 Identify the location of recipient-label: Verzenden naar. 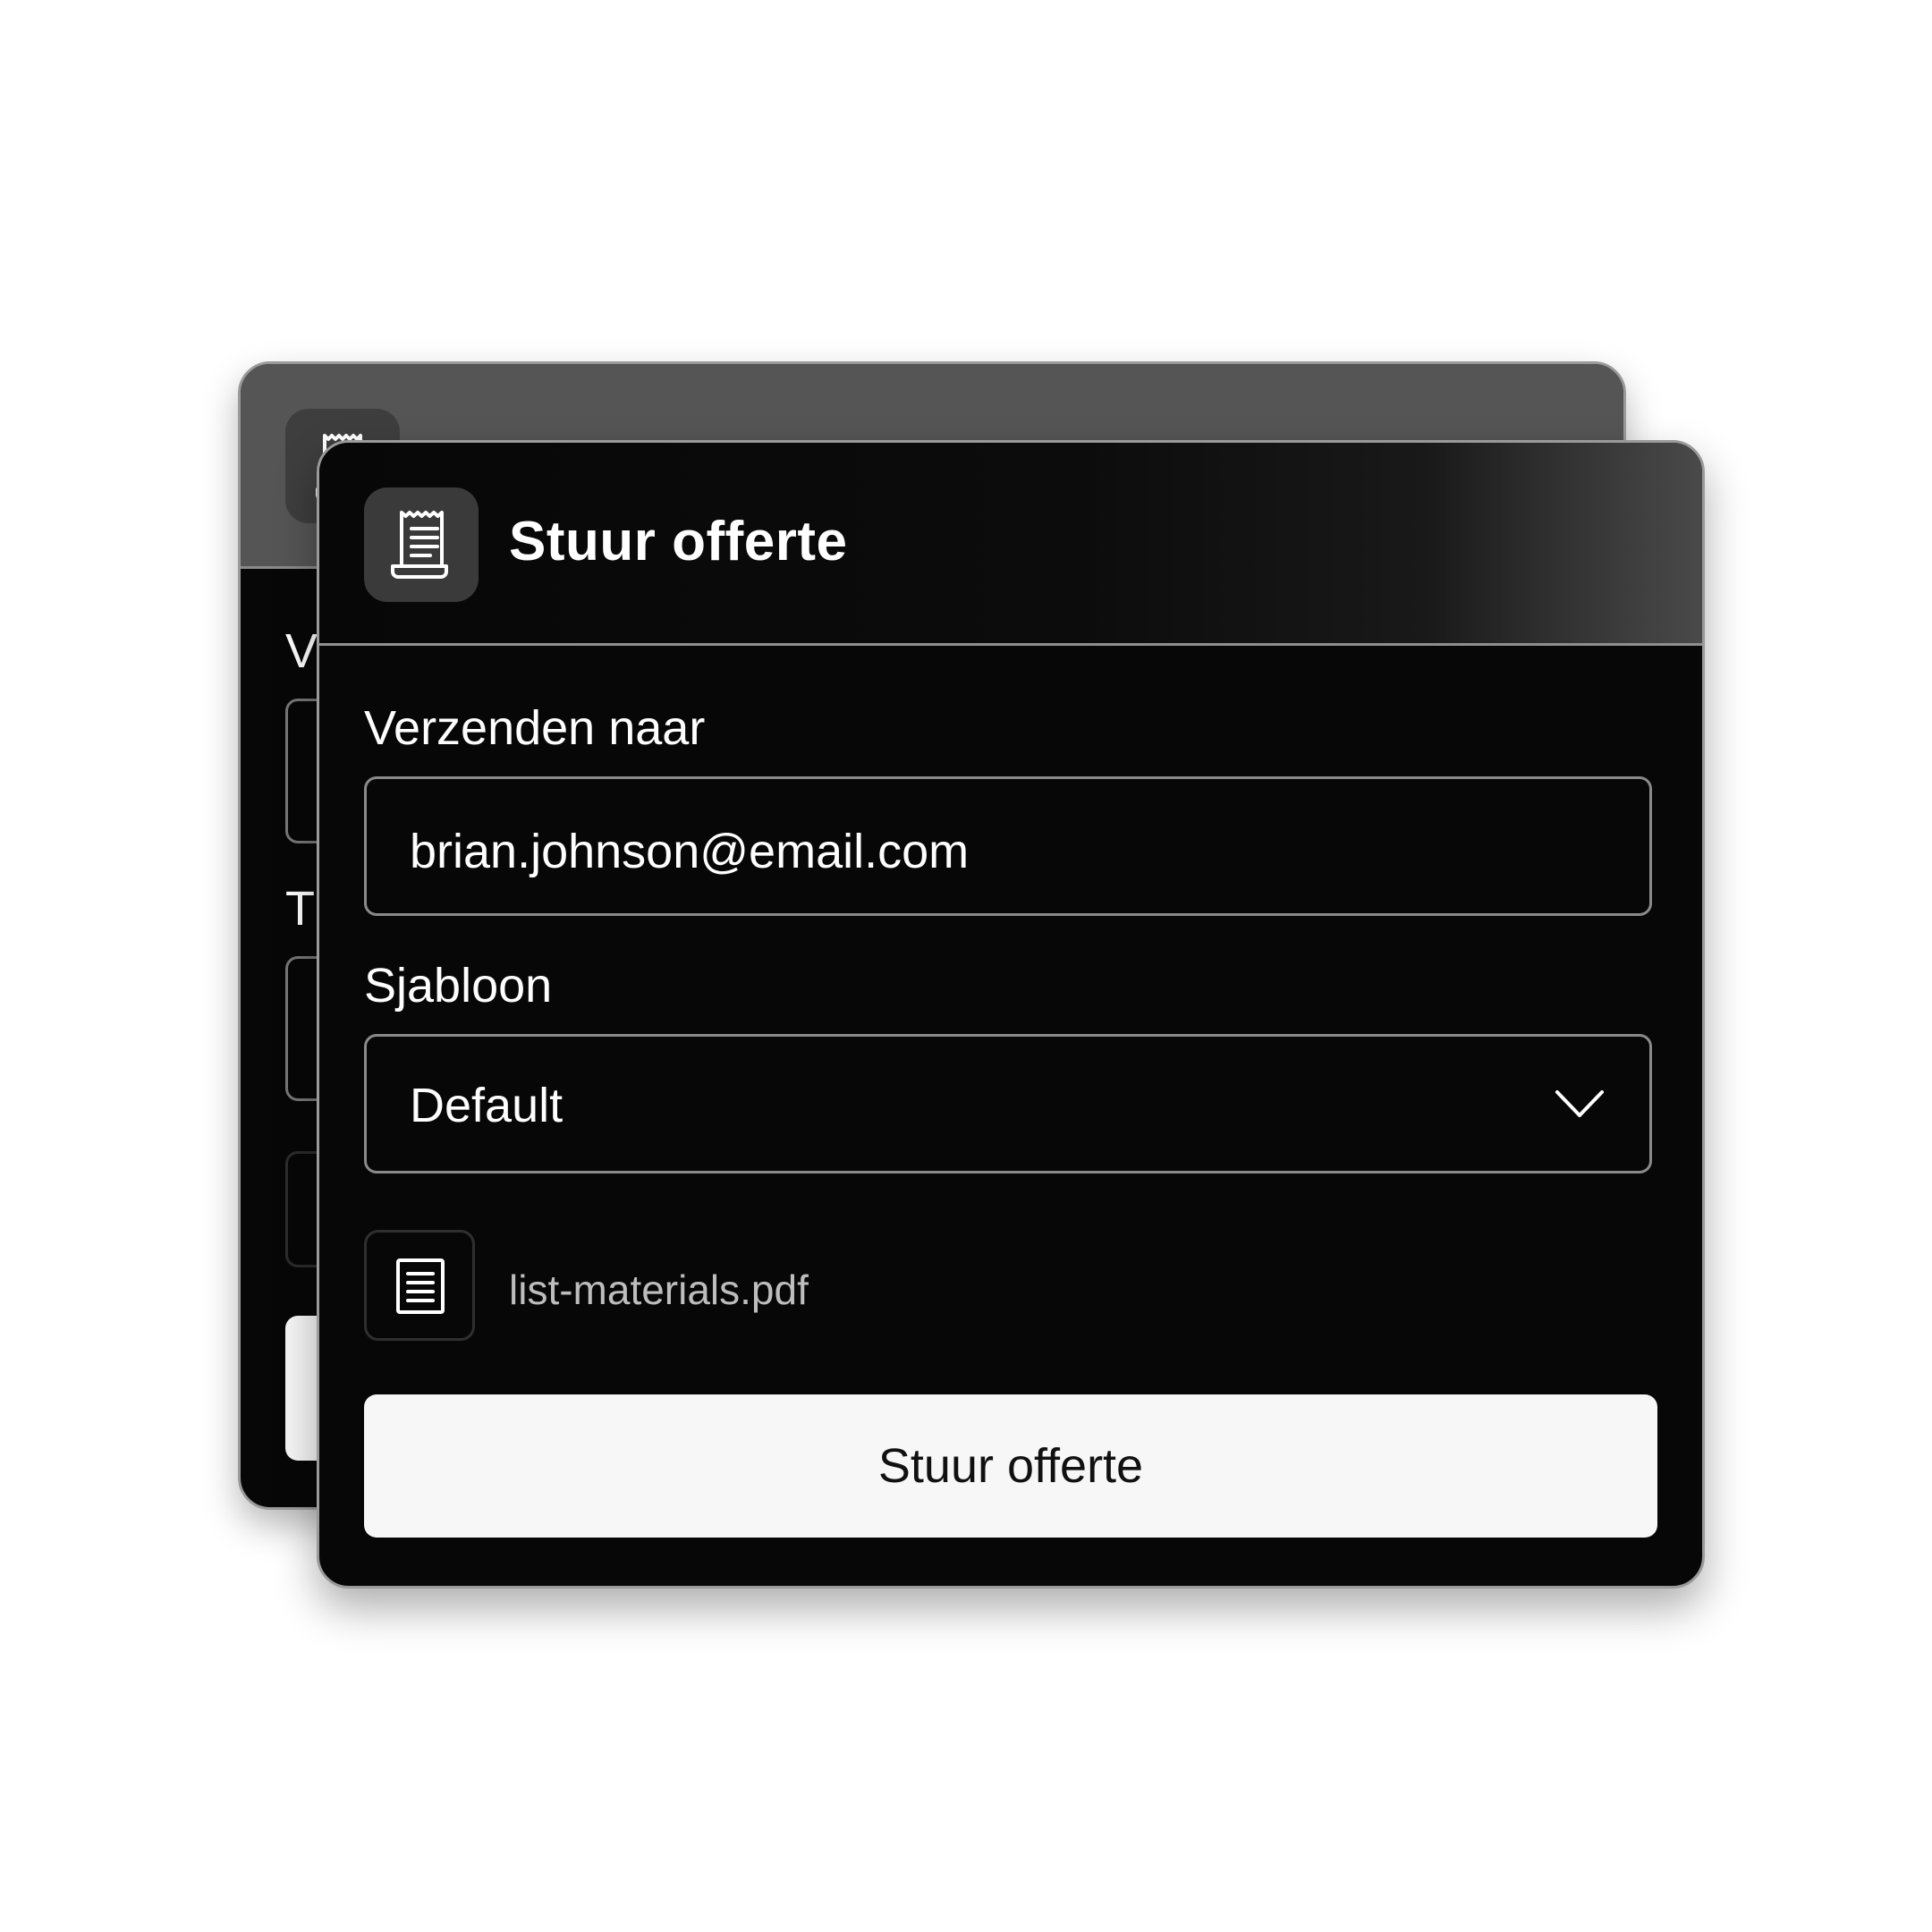
(535, 728).